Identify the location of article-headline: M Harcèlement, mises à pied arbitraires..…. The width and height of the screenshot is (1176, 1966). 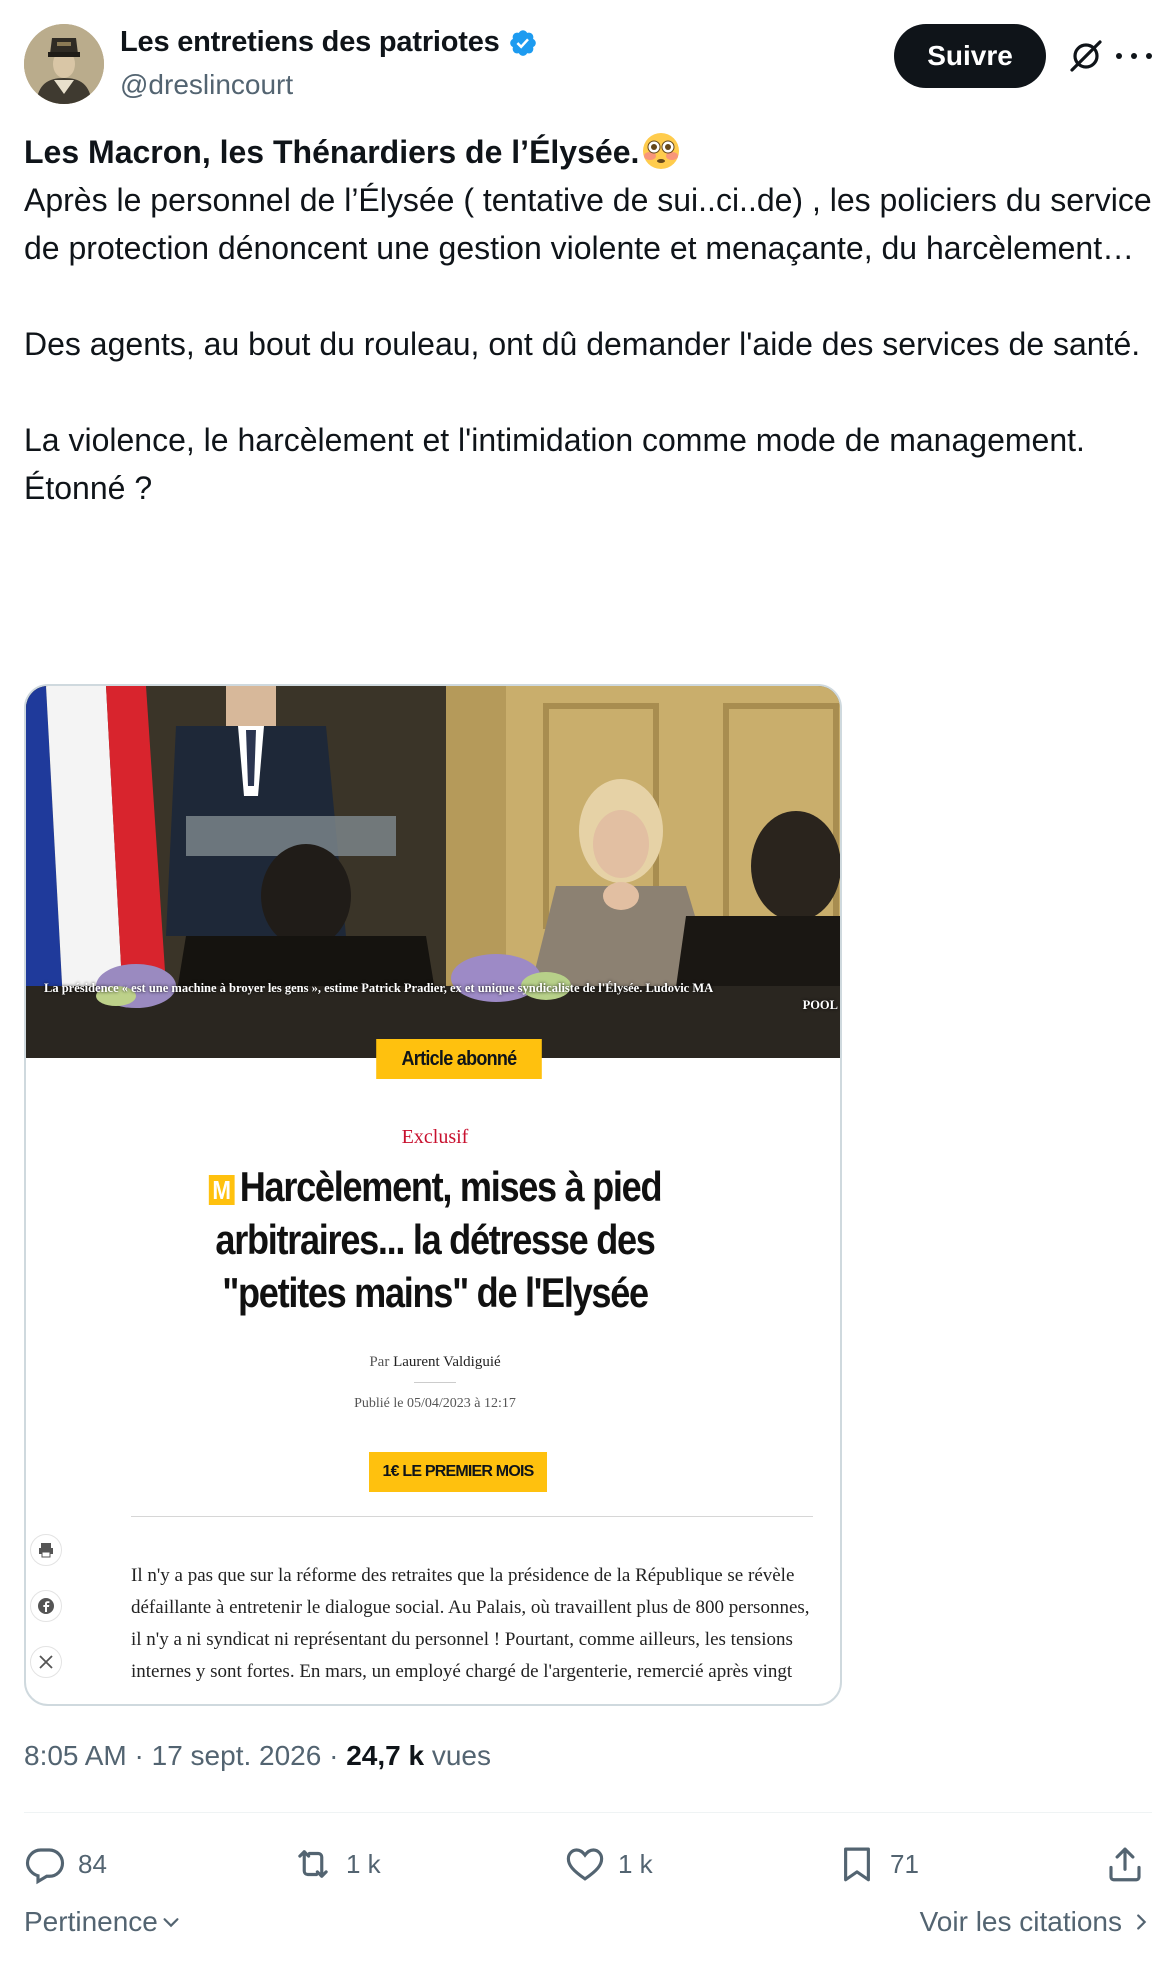
(435, 1239).